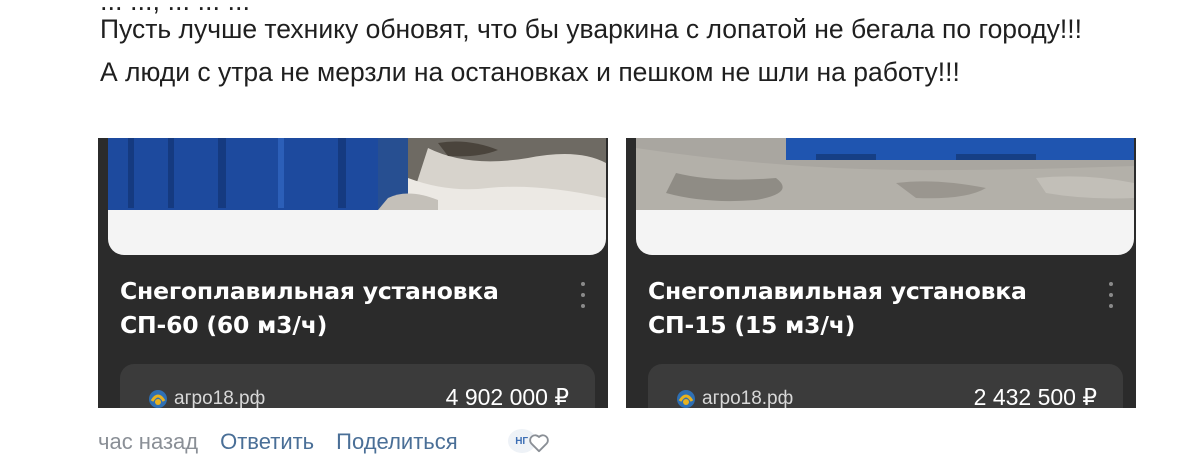 The width and height of the screenshot is (1200, 474). What do you see at coordinates (539, 443) in the screenshot?
I see `heart-icon` at bounding box center [539, 443].